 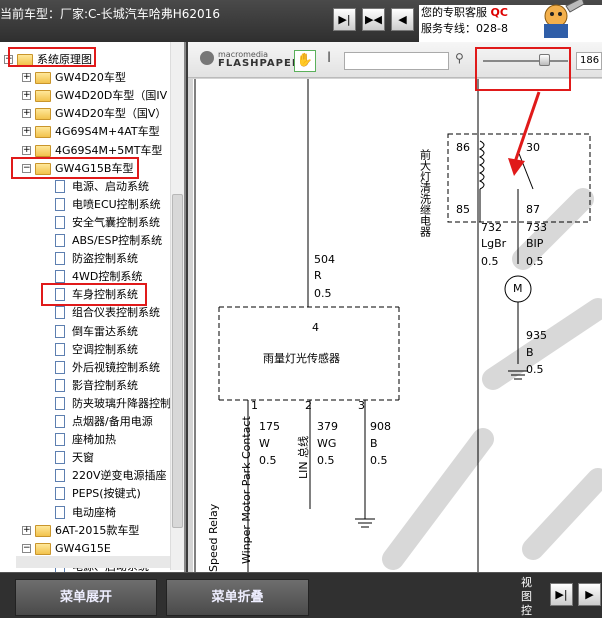 I want to click on svg-text: 87, so click(x=533, y=209).